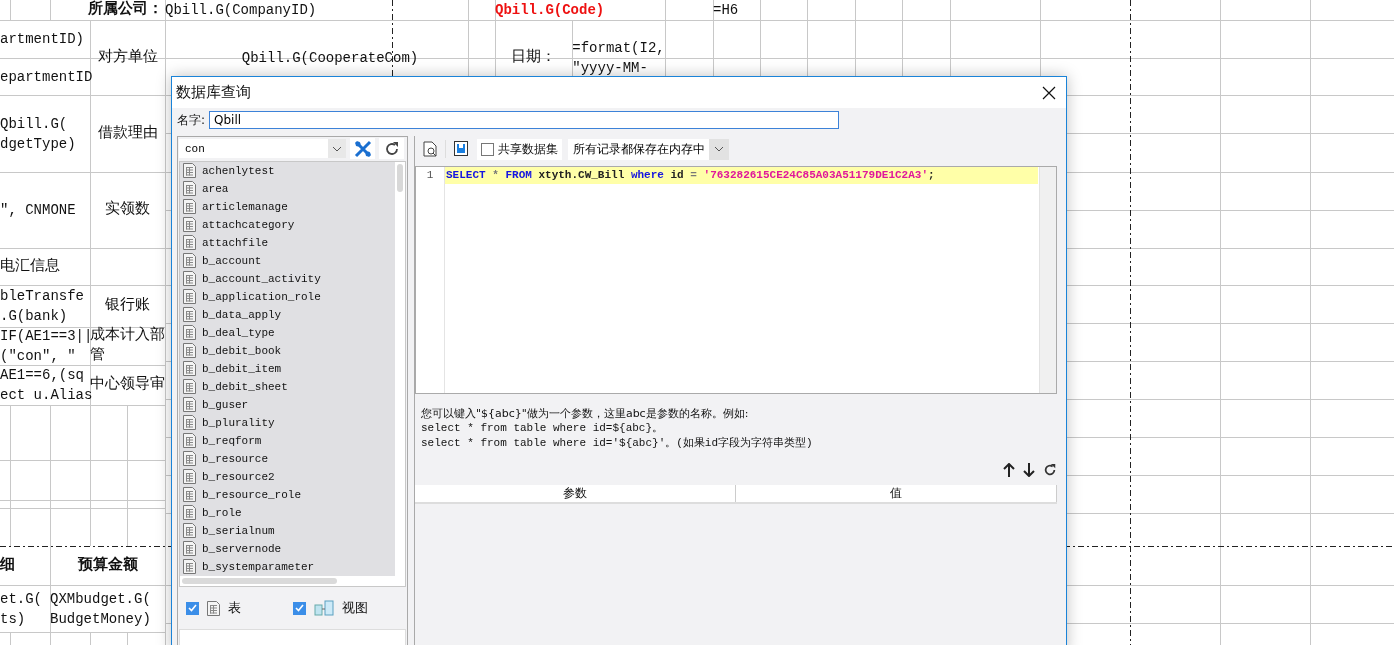  I want to click on table-list-item: b_serialnum, so click(292, 530).